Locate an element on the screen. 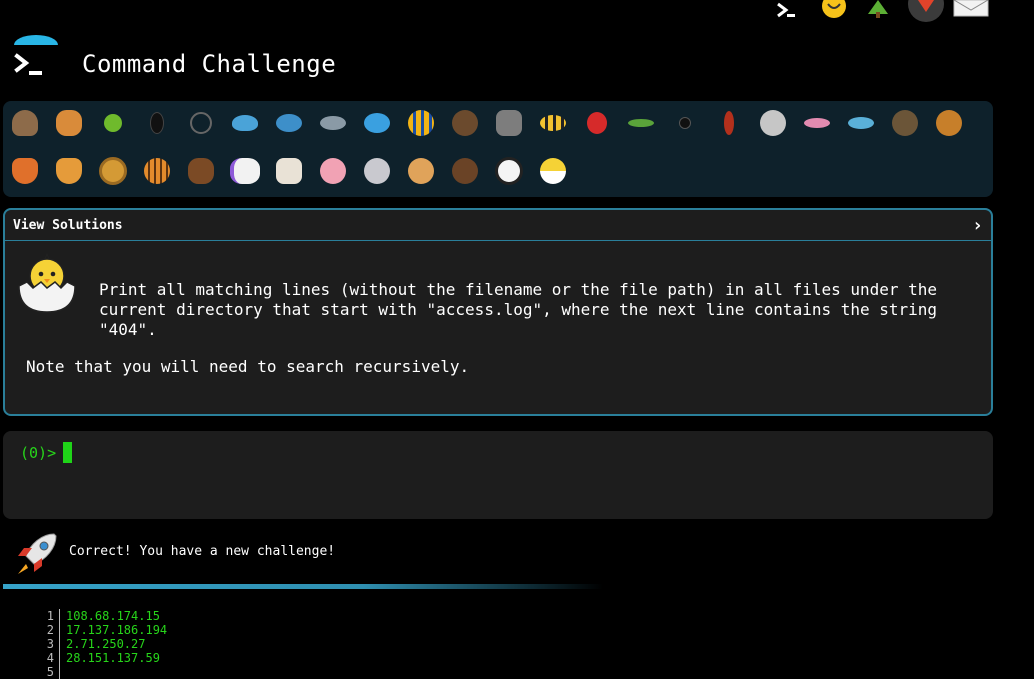 Image resolution: width=1034 pixels, height=679 pixels. output-row: 3 2.71.250.27 is located at coordinates (98, 644).